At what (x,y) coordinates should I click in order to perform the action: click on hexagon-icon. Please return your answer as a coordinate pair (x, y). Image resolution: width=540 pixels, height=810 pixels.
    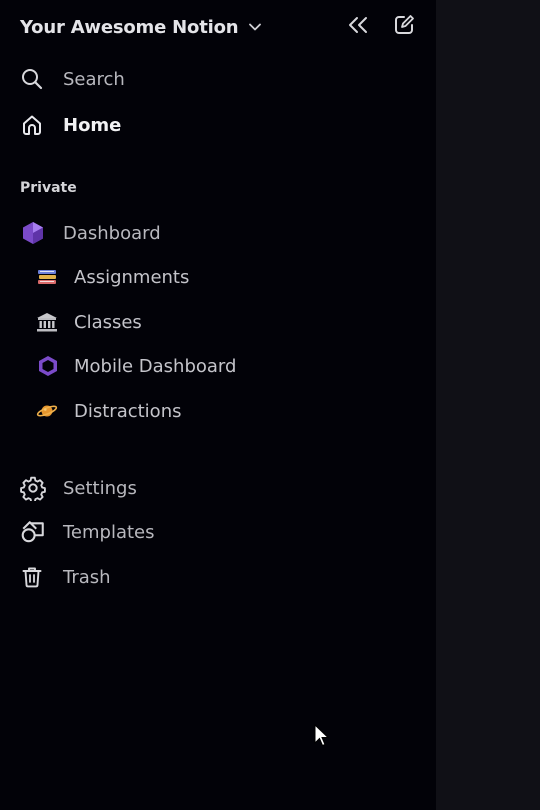
    Looking at the image, I should click on (36, 233).